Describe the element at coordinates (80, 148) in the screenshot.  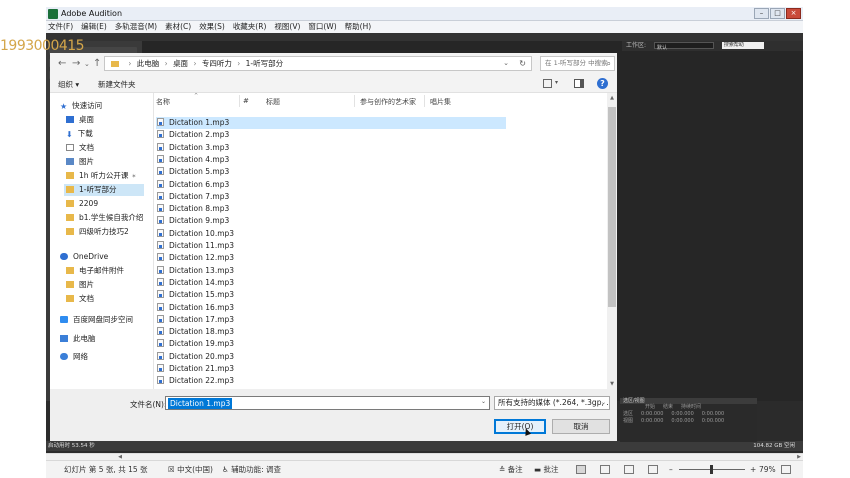
I see `nav-documents: 文档` at that location.